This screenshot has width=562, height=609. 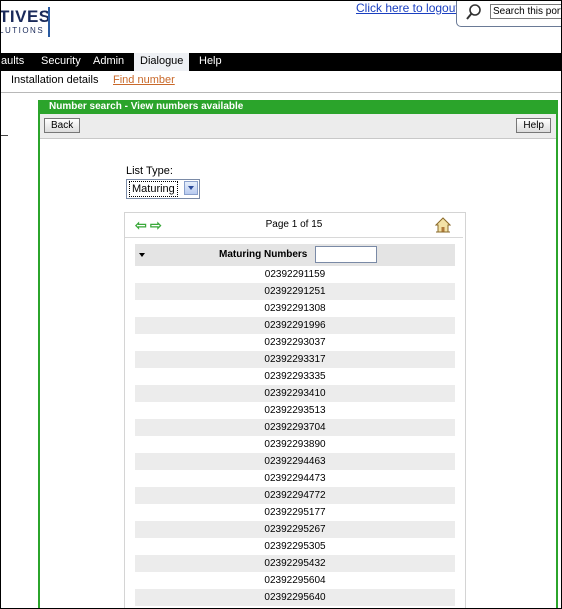 I want to click on search-input, so click(x=525, y=11).